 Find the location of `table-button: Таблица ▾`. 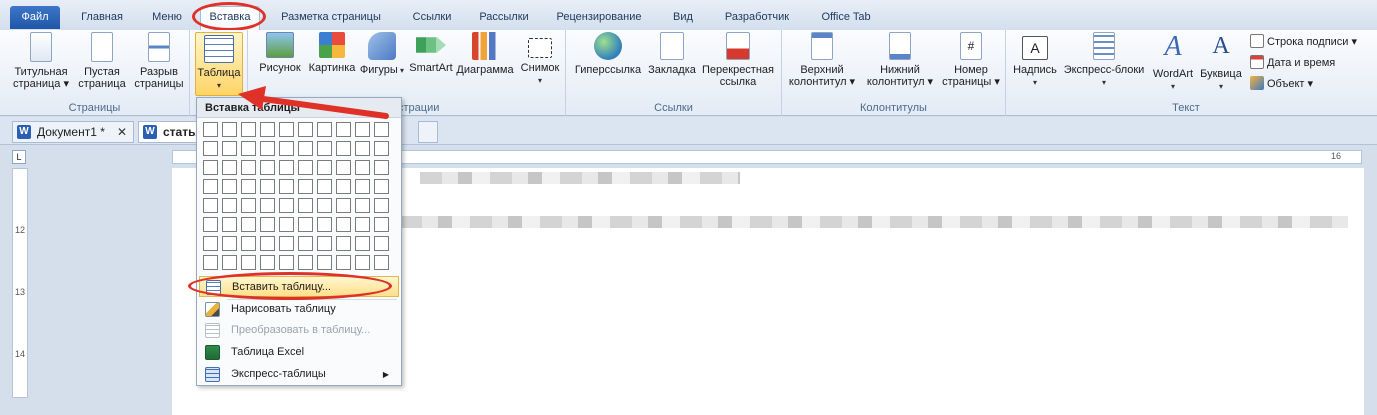

table-button: Таблица ▾ is located at coordinates (219, 64).